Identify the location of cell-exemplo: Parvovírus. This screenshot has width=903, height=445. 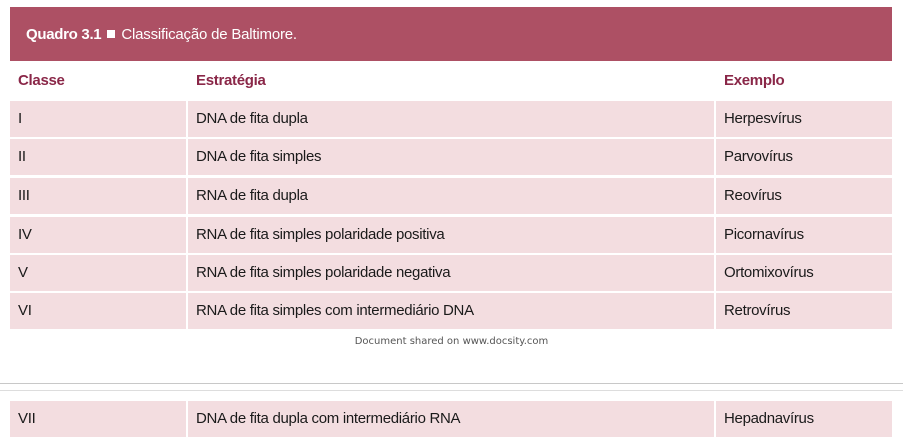
(758, 156).